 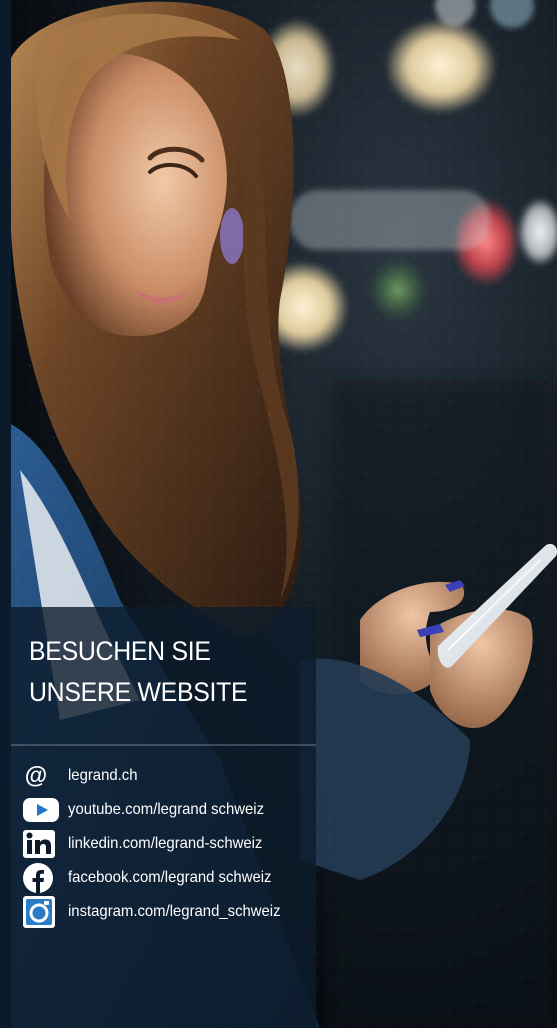 I want to click on link-youtube: youtube.com/legrand schweiz, so click(x=160, y=810).